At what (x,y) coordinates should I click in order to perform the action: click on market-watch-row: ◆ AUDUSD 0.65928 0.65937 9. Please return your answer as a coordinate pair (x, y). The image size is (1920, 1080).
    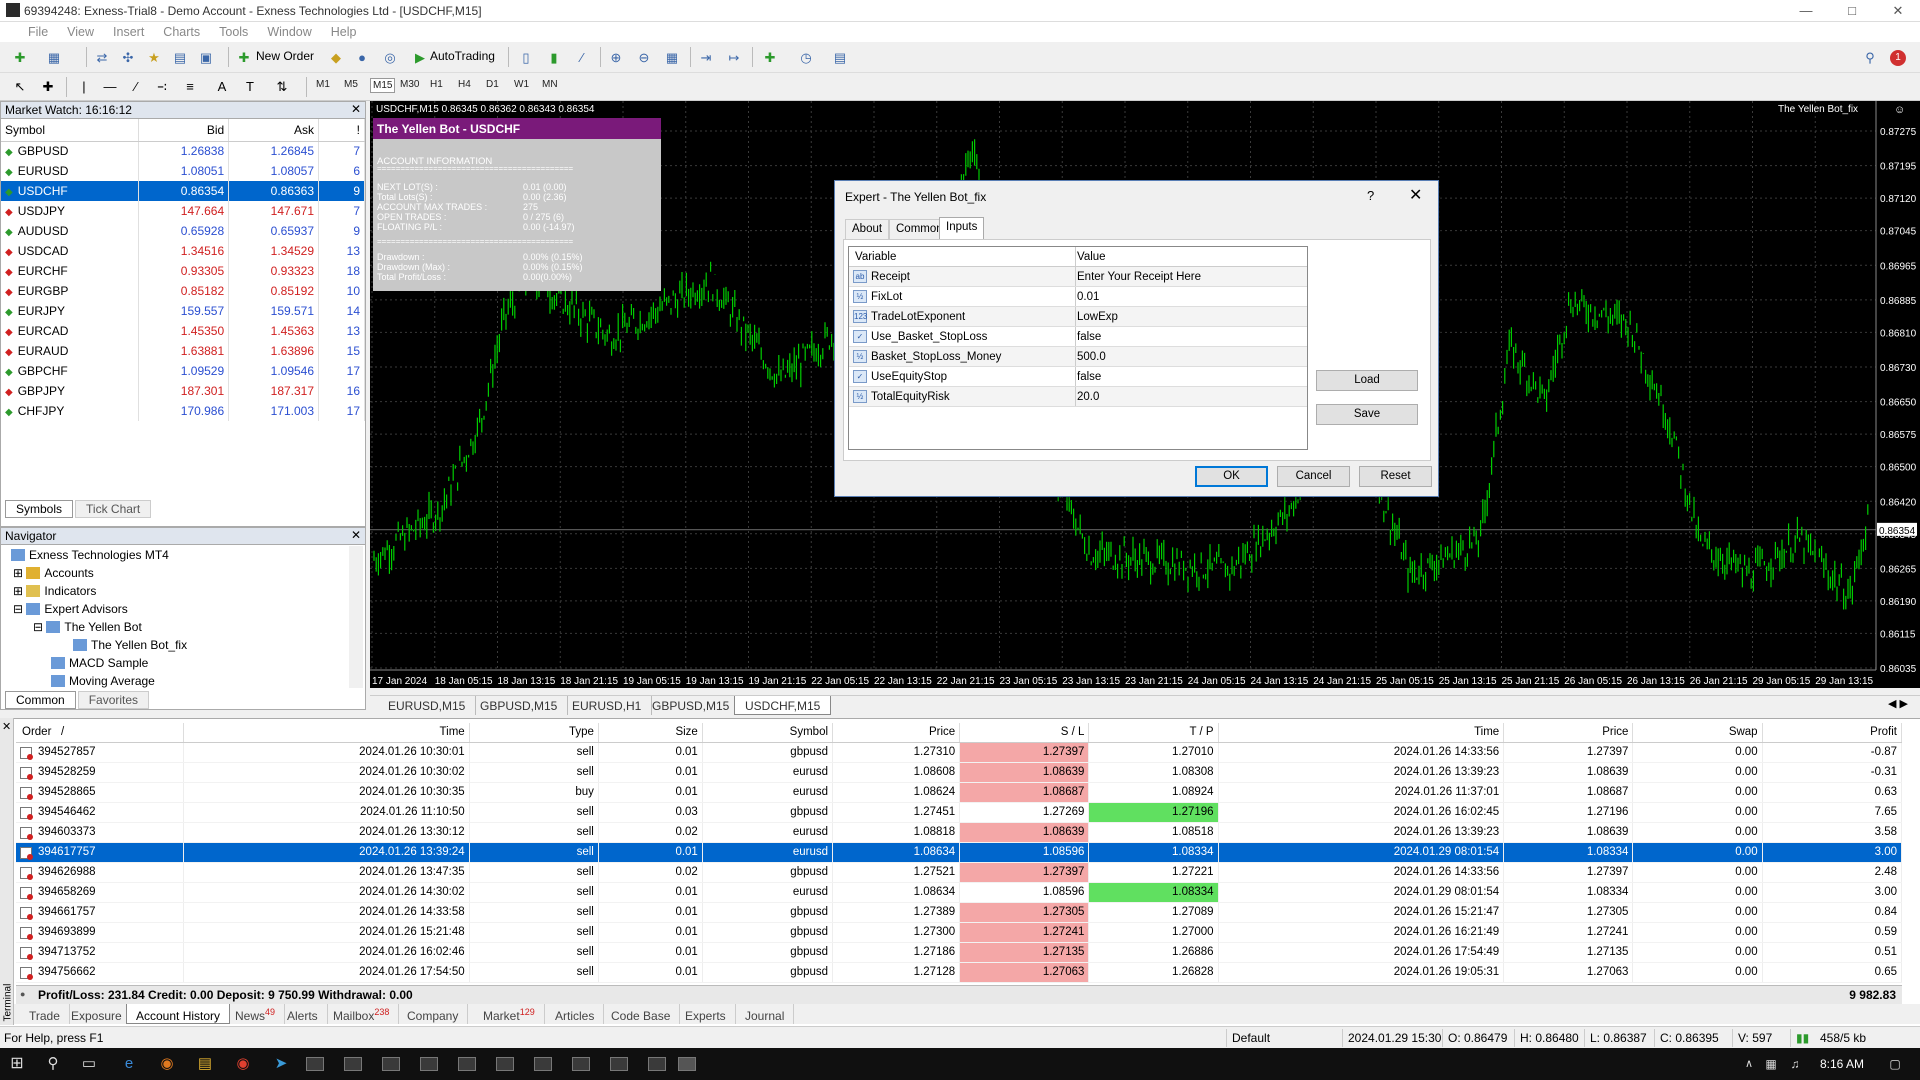
    Looking at the image, I should click on (183, 231).